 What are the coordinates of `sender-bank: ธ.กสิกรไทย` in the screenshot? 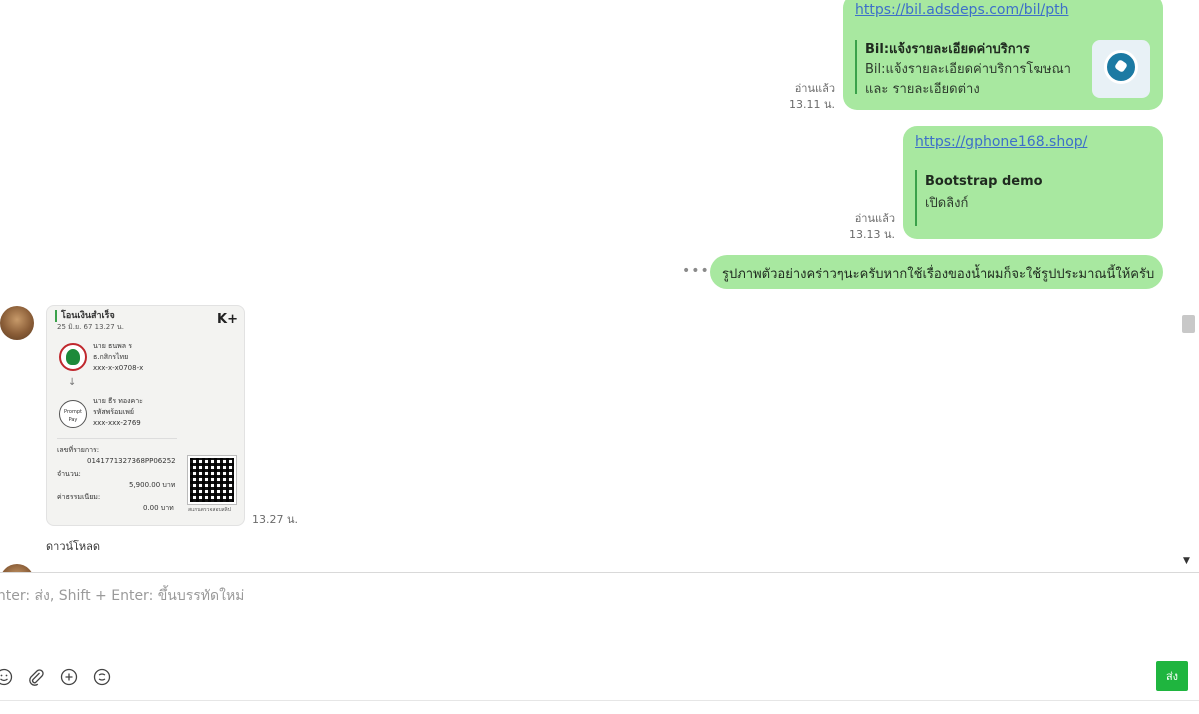 It's located at (111, 357).